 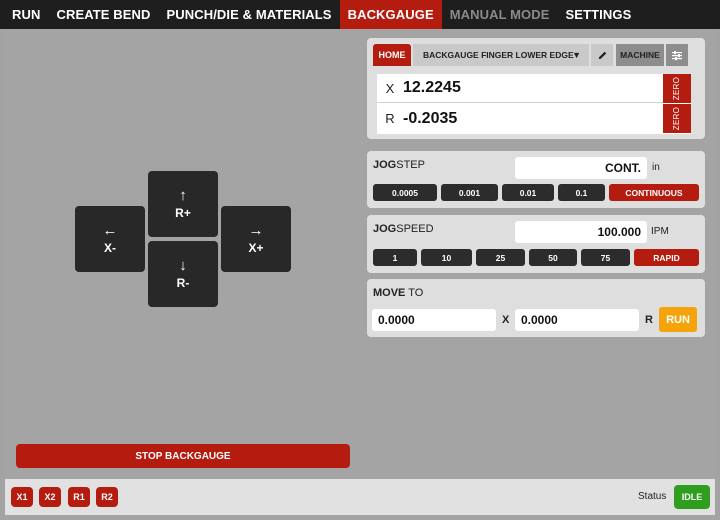 I want to click on jog-x-plus-button: → X+, so click(x=256, y=239).